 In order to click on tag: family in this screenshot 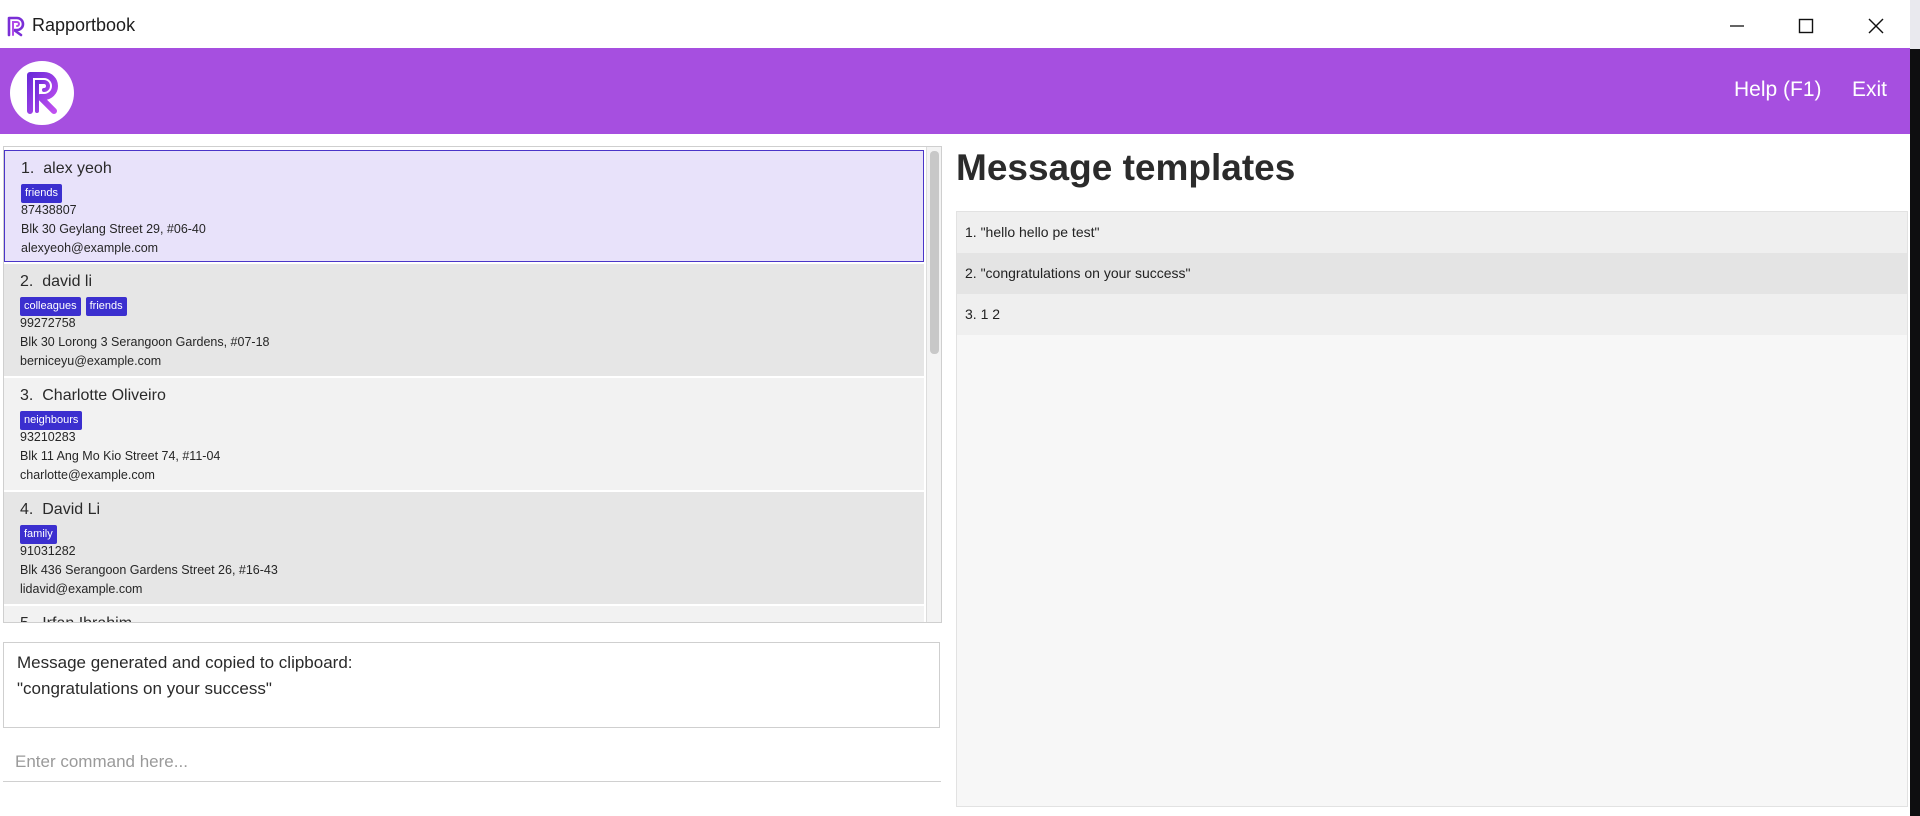, I will do `click(38, 534)`.